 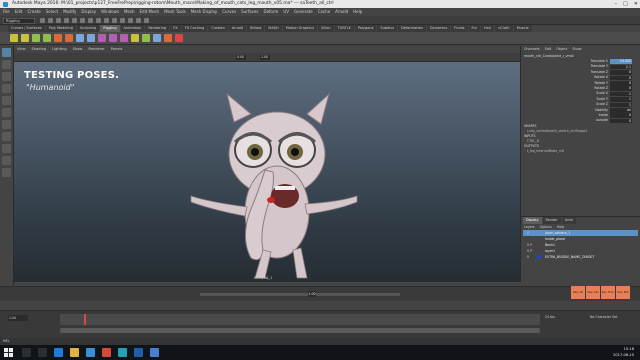 I want to click on last-tool-icon, so click(x=6, y=124).